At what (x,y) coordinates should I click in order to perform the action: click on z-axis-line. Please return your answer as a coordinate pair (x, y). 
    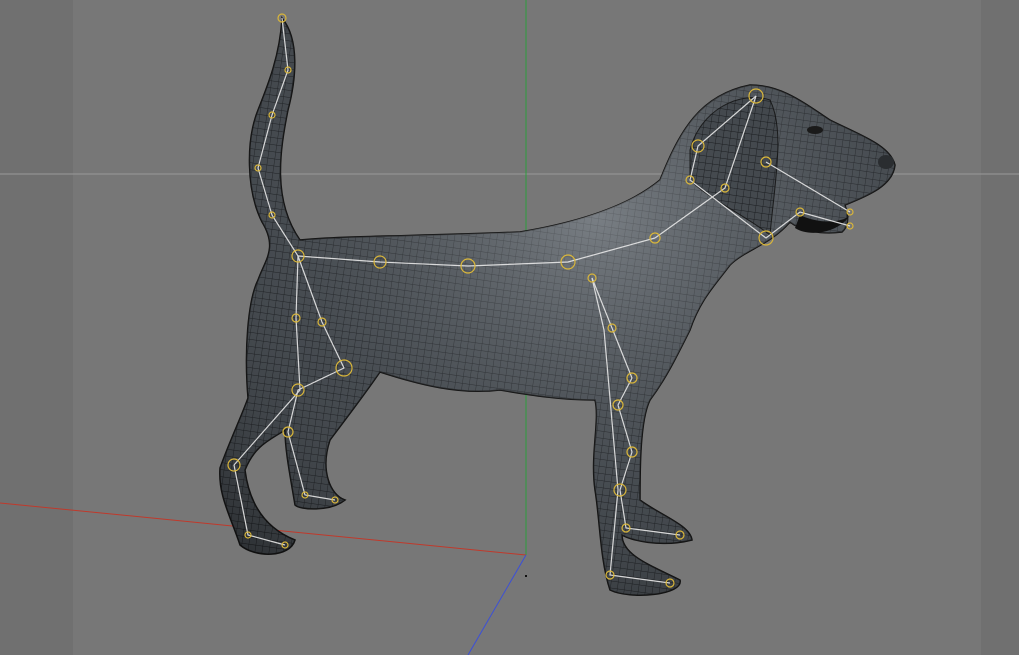
    Looking at the image, I should click on (497, 604).